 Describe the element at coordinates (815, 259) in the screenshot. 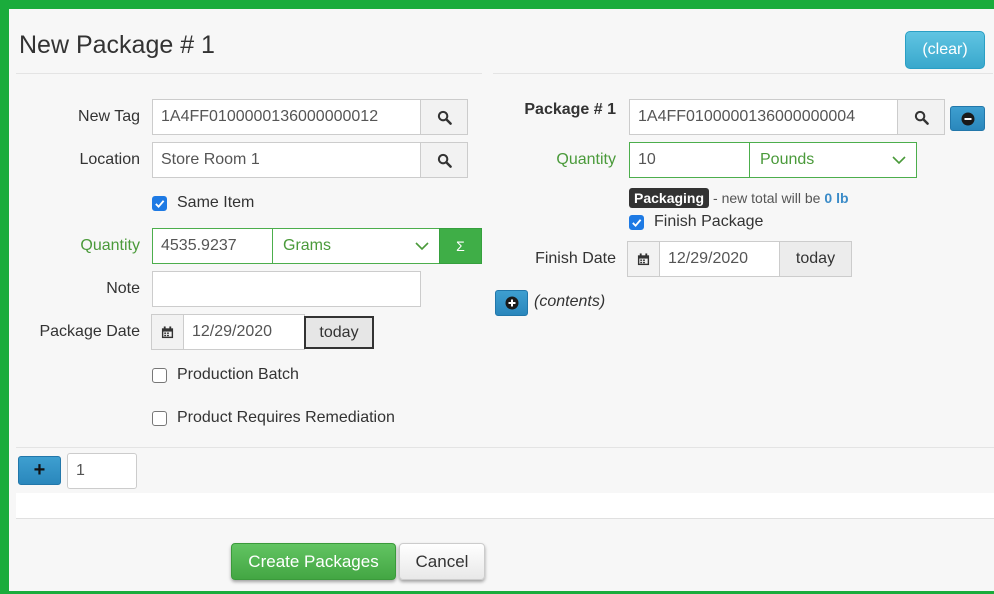

I see `finish-date-today-button: today` at that location.